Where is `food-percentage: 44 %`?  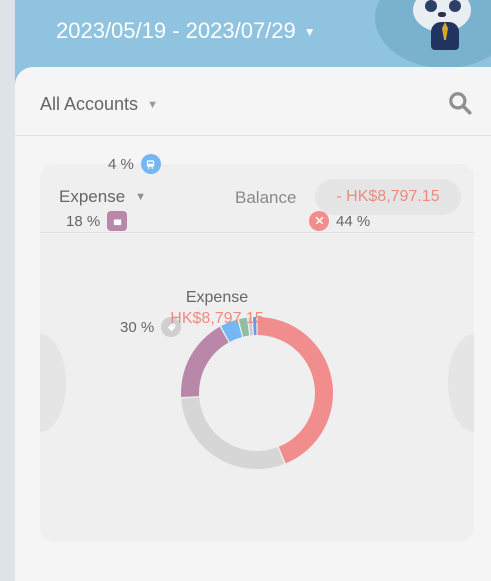 food-percentage: 44 % is located at coordinates (353, 221).